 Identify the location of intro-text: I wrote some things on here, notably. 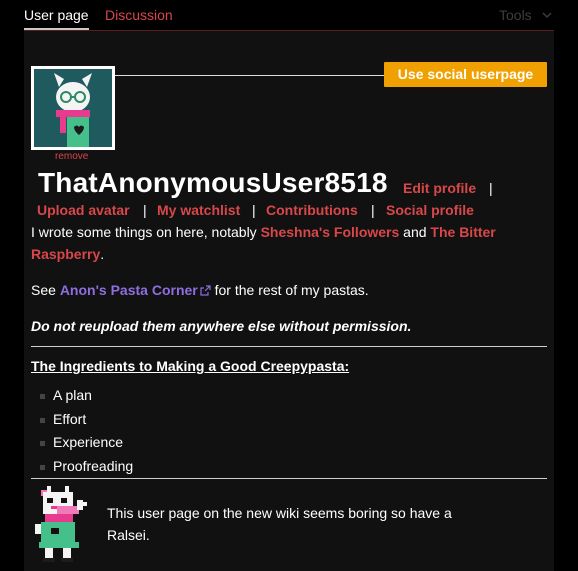
(146, 232).